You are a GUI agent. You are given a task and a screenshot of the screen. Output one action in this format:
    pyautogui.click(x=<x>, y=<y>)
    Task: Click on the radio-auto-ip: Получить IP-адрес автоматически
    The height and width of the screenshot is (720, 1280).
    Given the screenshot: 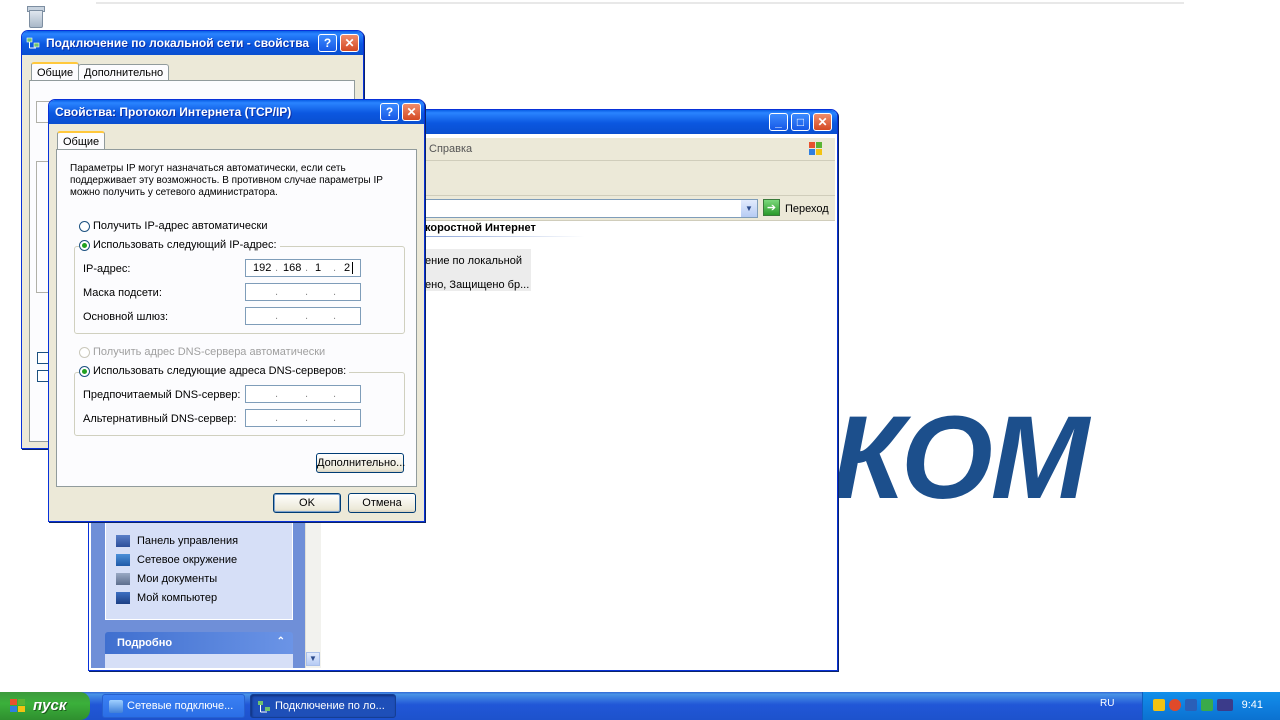 What is the action you would take?
    pyautogui.click(x=173, y=226)
    